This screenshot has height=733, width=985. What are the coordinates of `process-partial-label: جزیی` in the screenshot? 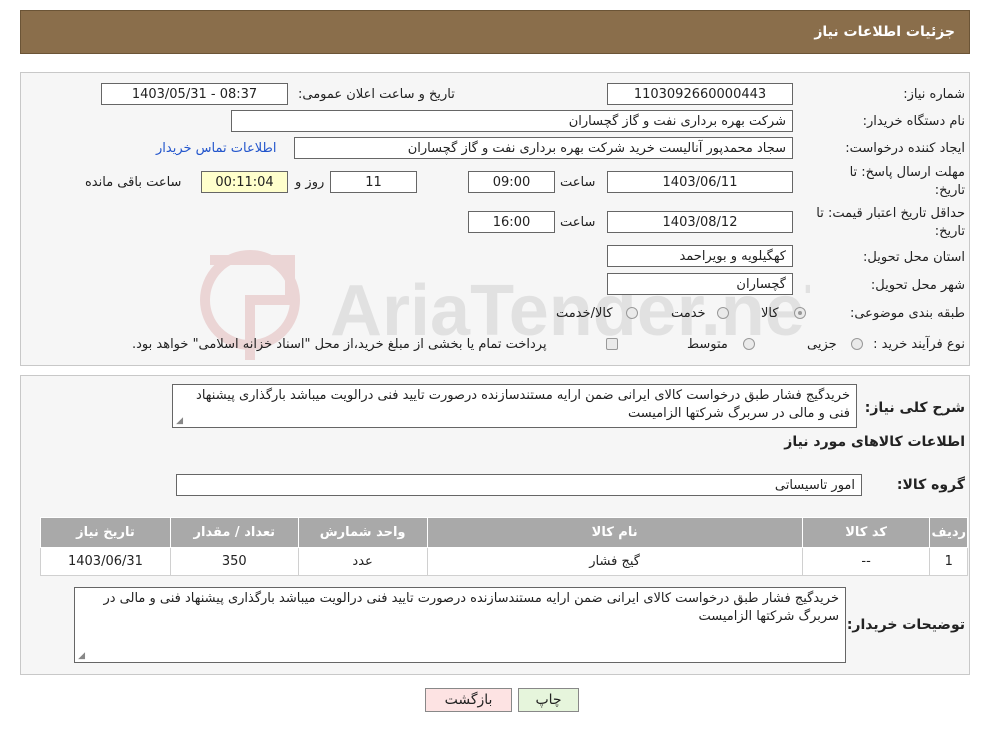 It's located at (822, 344).